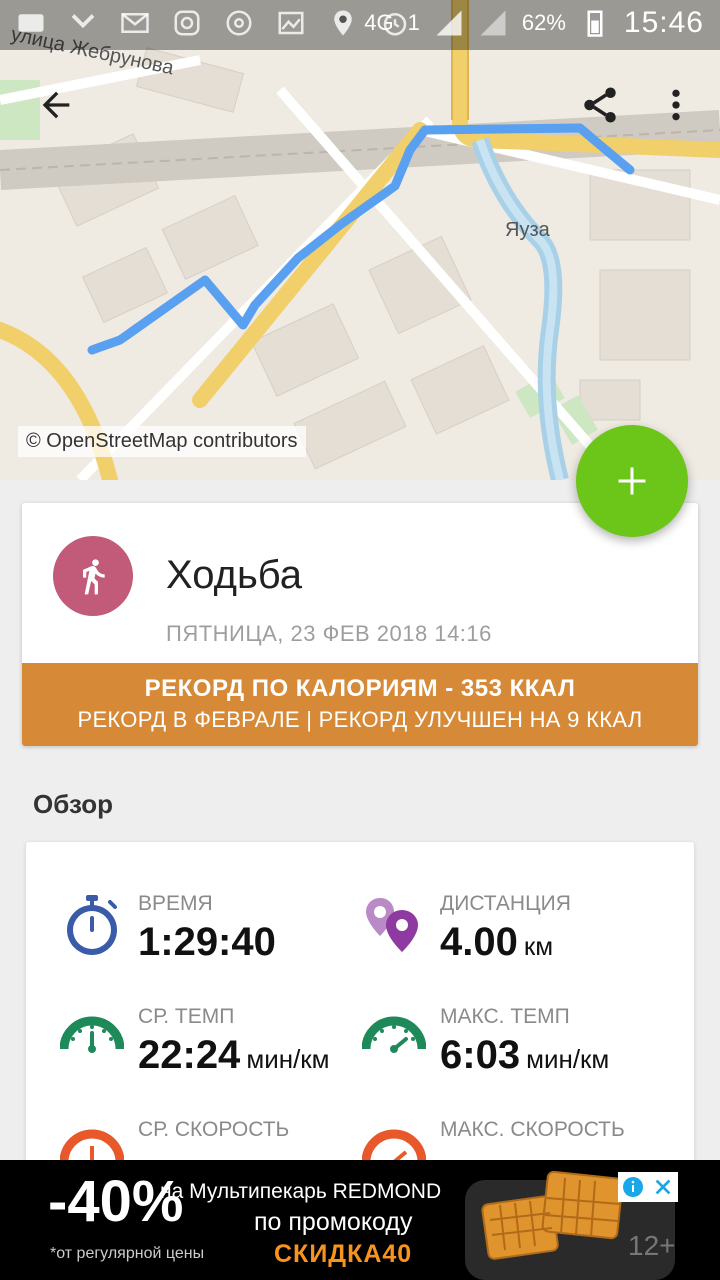 The width and height of the screenshot is (720, 1280). I want to click on ad-headline: на Мультипекарь REDMOND, so click(301, 1191).